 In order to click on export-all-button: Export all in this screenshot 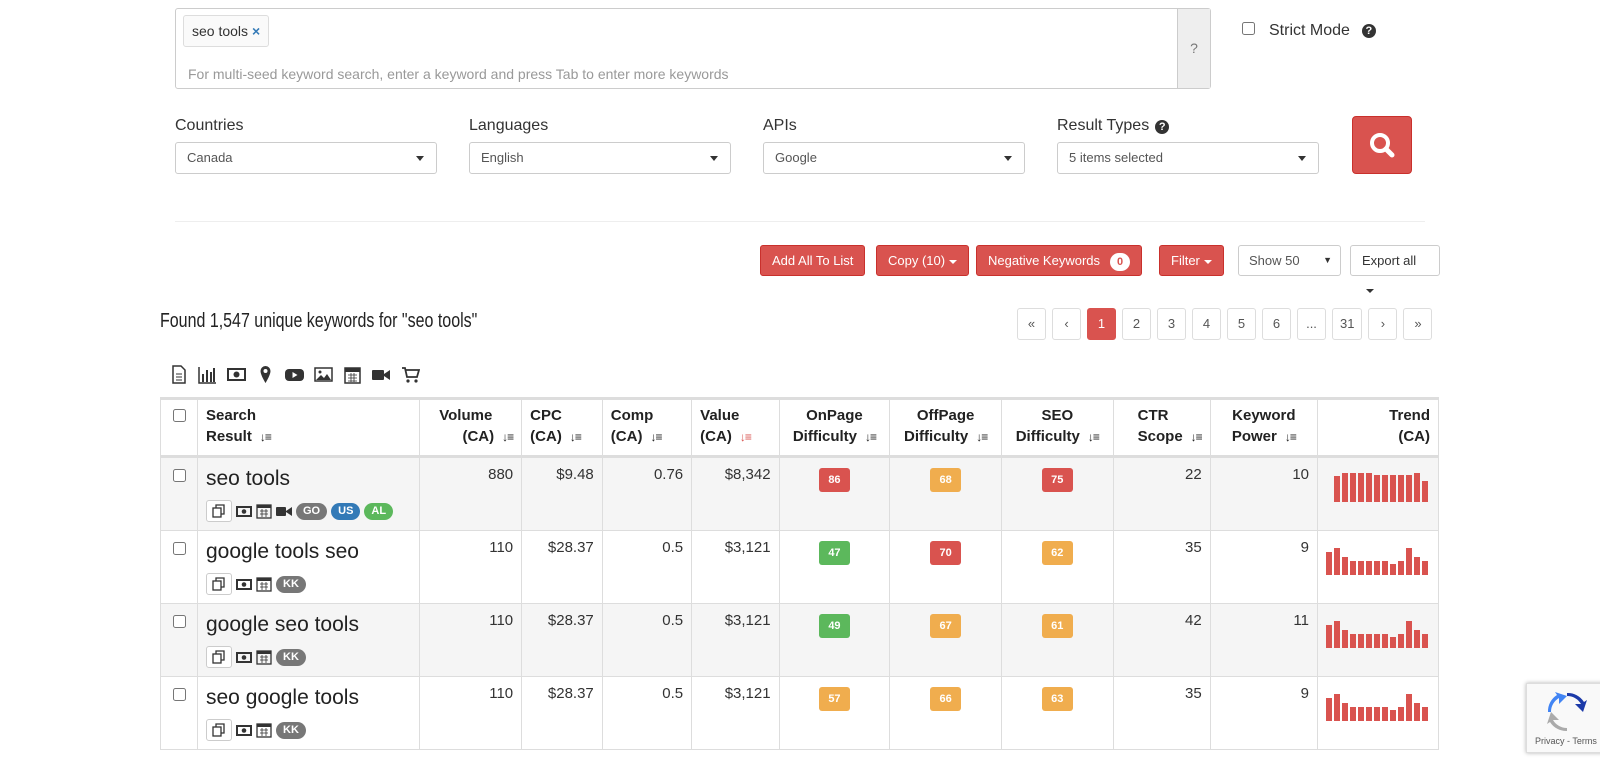, I will do `click(1395, 269)`.